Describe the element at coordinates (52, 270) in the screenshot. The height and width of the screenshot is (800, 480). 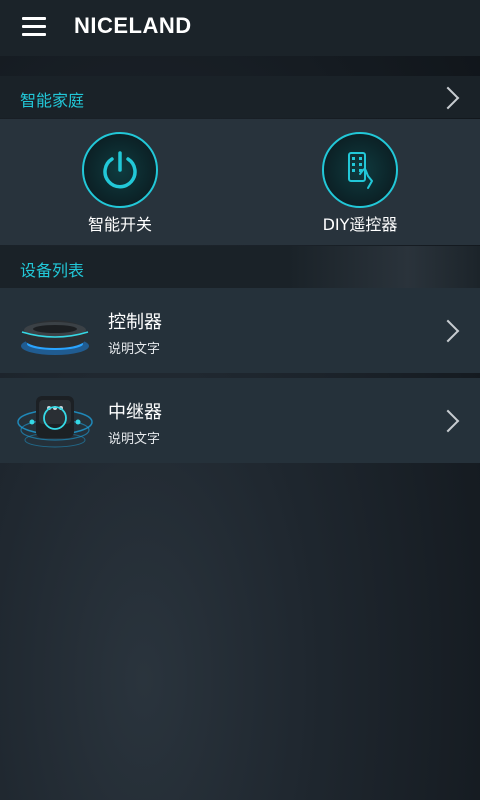
I see `device-list-header-label: 设备列表` at that location.